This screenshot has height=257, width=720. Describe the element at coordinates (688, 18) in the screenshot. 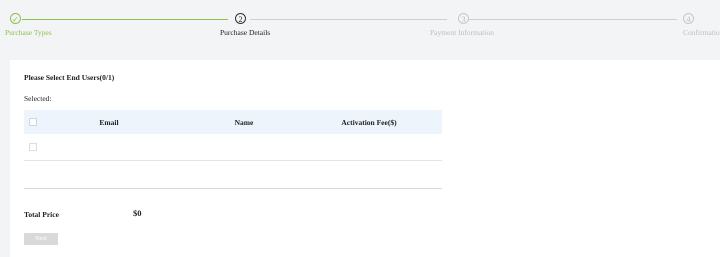

I see `step-number: 4` at that location.